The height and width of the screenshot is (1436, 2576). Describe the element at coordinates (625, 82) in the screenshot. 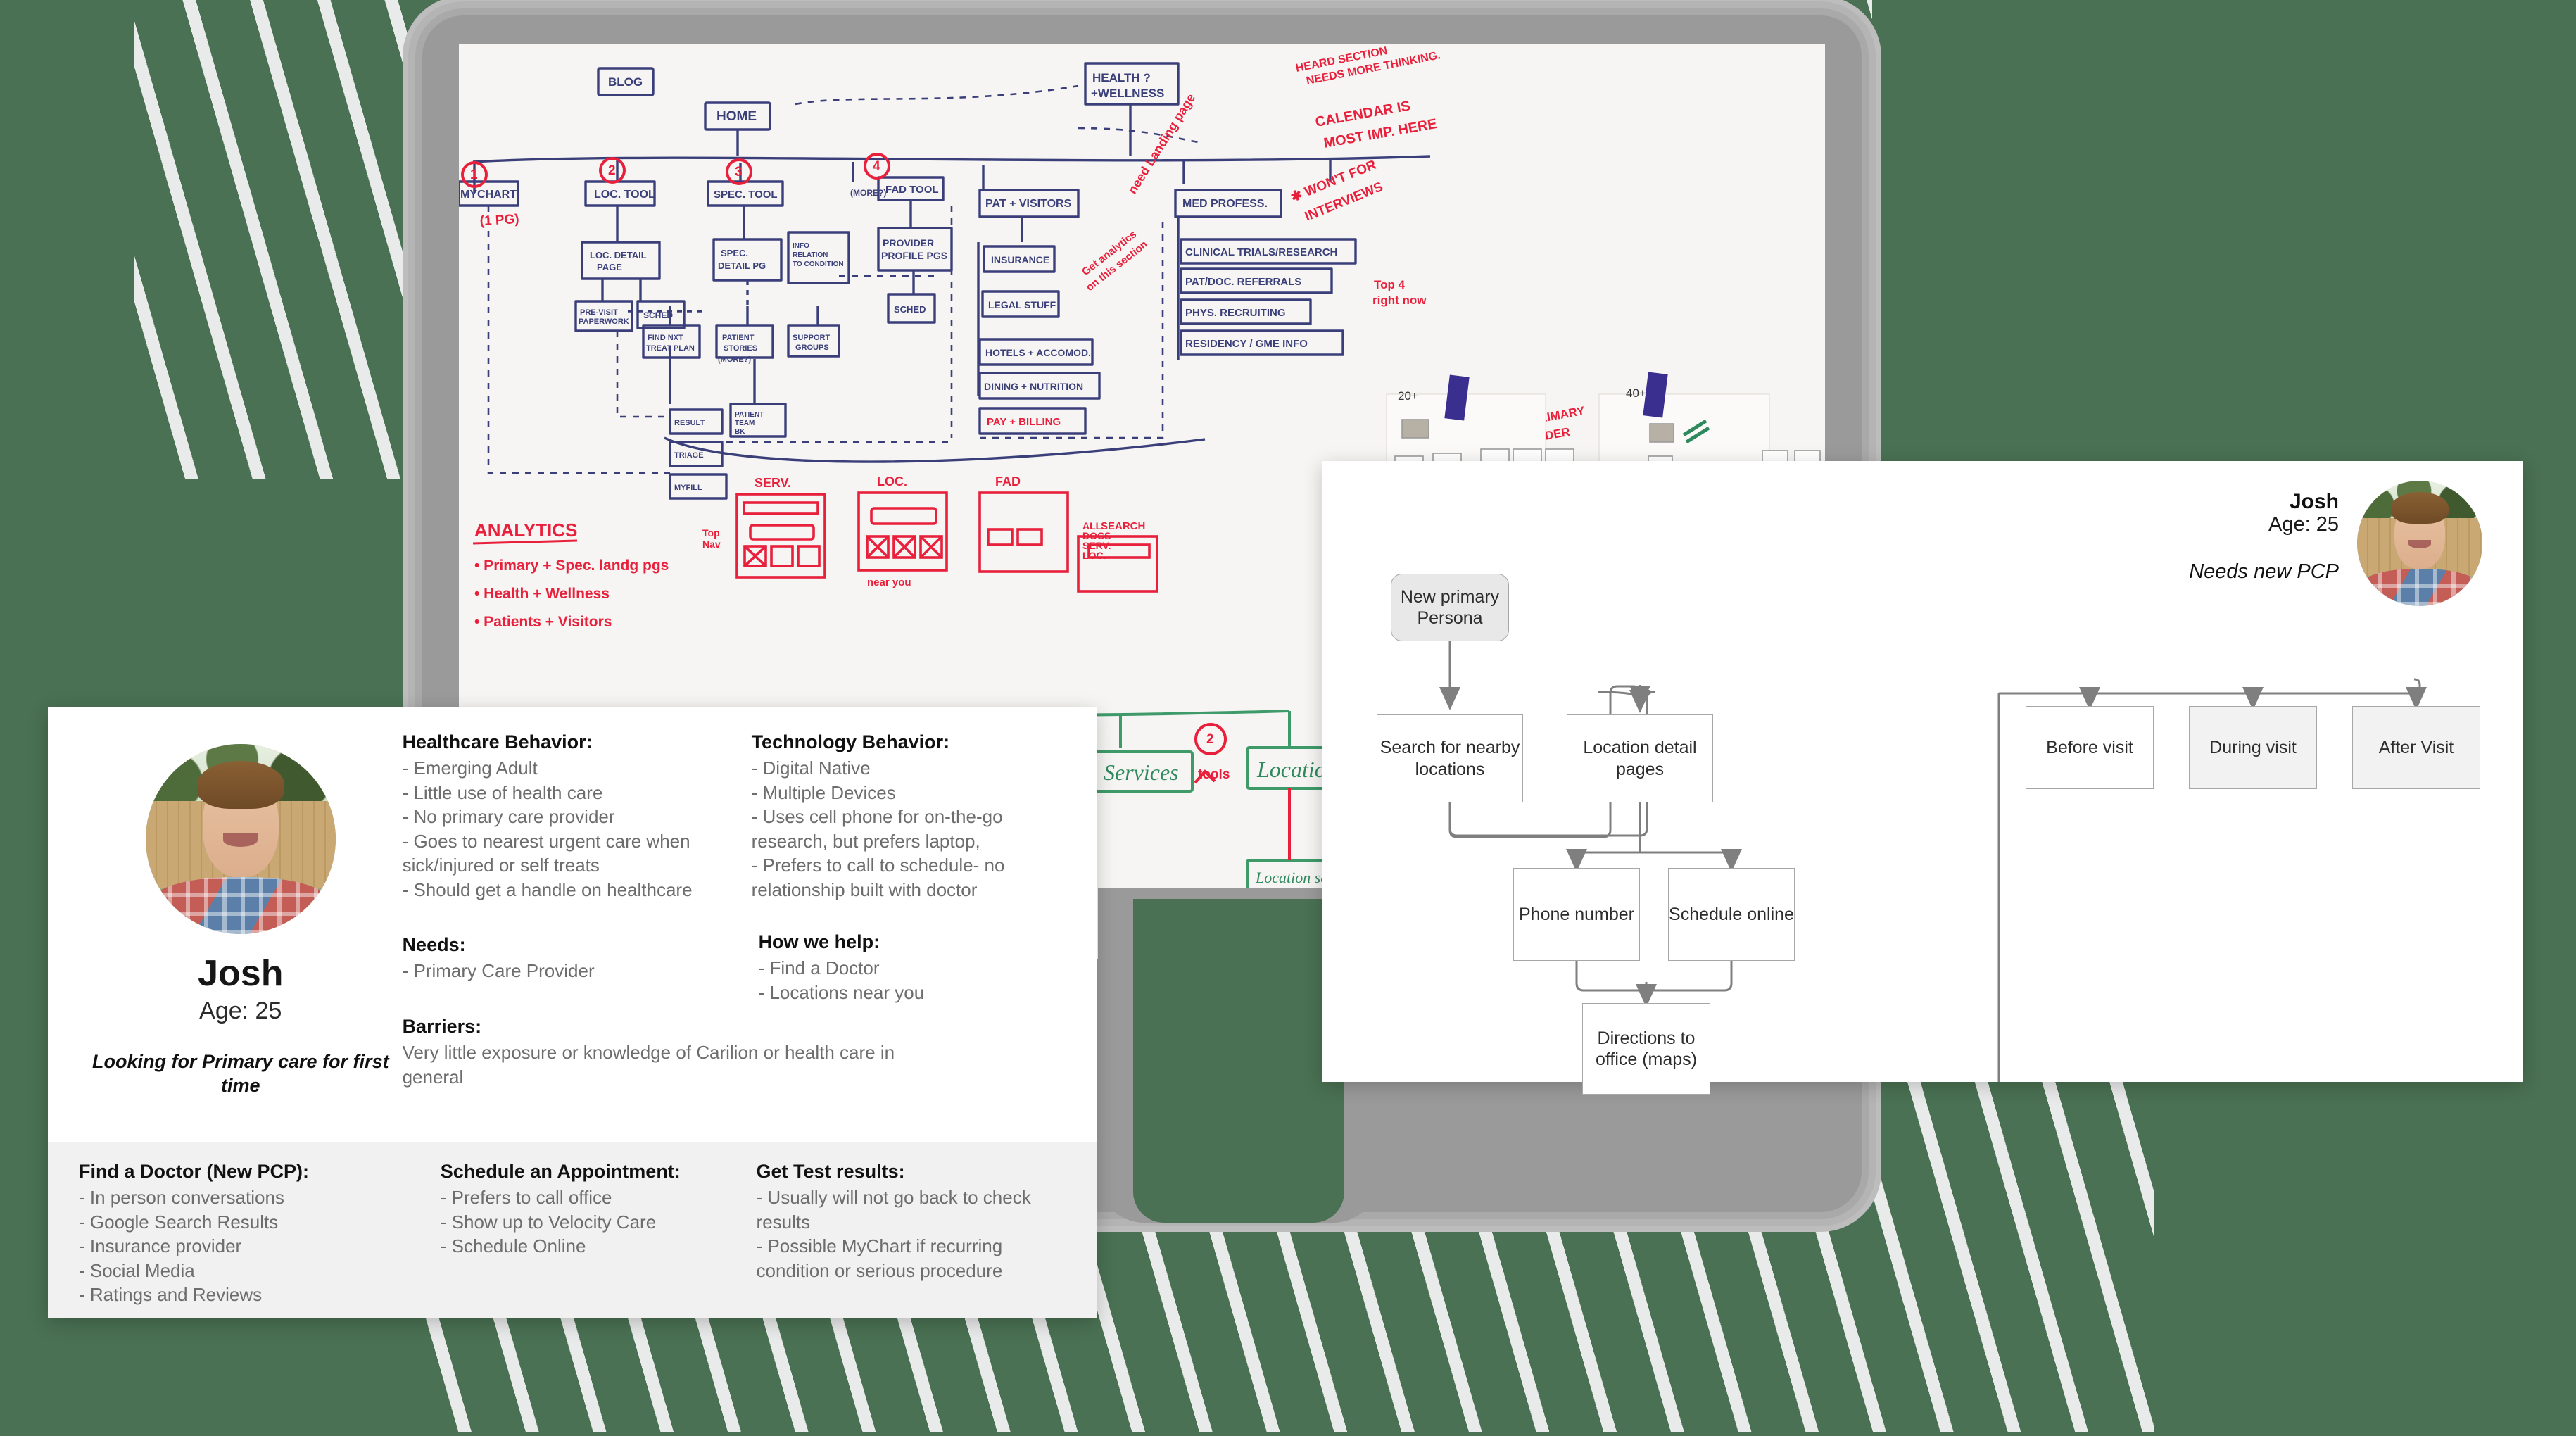

I see `svg-text: BLOG` at that location.